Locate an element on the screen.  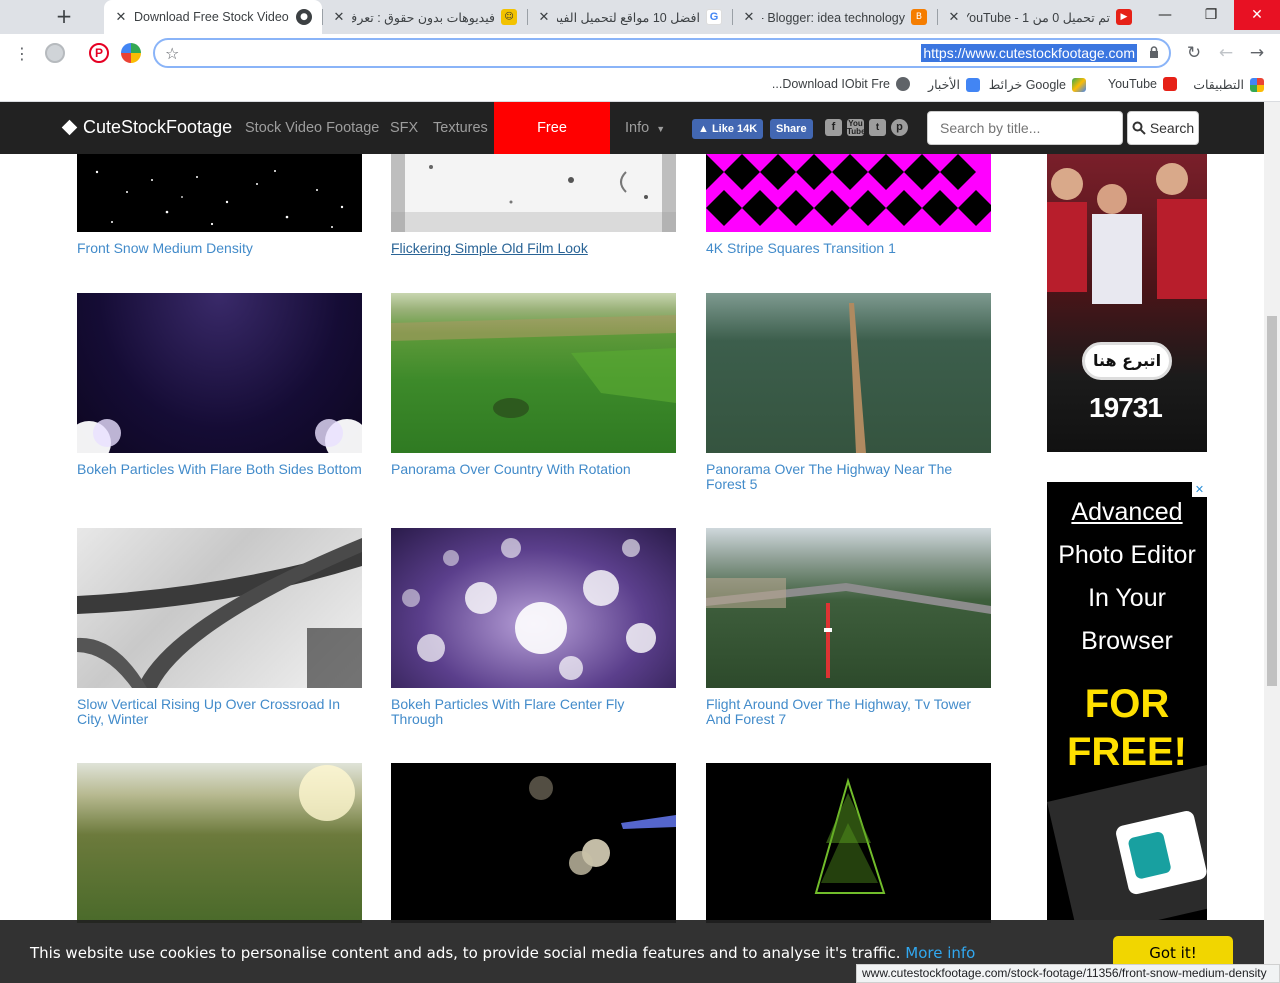
facebook-like-button: ▲ Like 14K is located at coordinates (728, 129).